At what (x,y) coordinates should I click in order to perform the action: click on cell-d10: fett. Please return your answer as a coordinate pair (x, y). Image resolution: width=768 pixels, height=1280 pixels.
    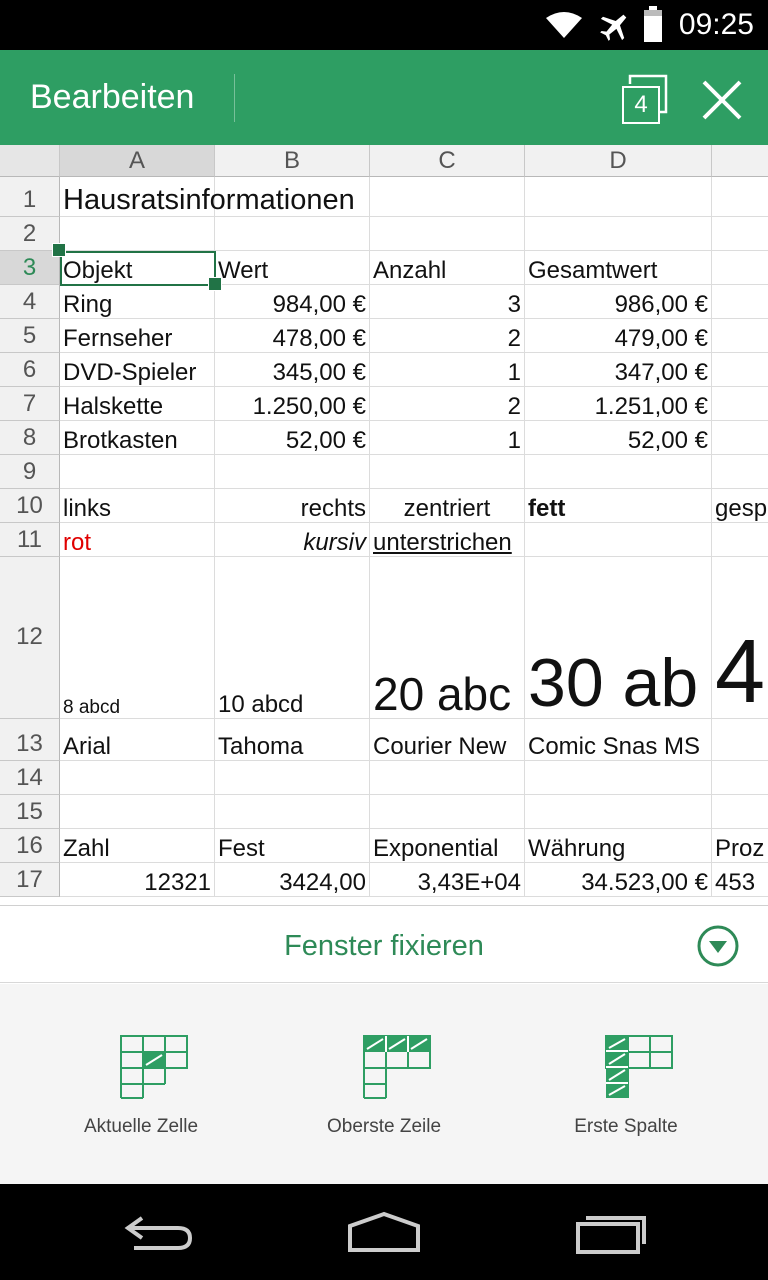
    Looking at the image, I should click on (618, 506).